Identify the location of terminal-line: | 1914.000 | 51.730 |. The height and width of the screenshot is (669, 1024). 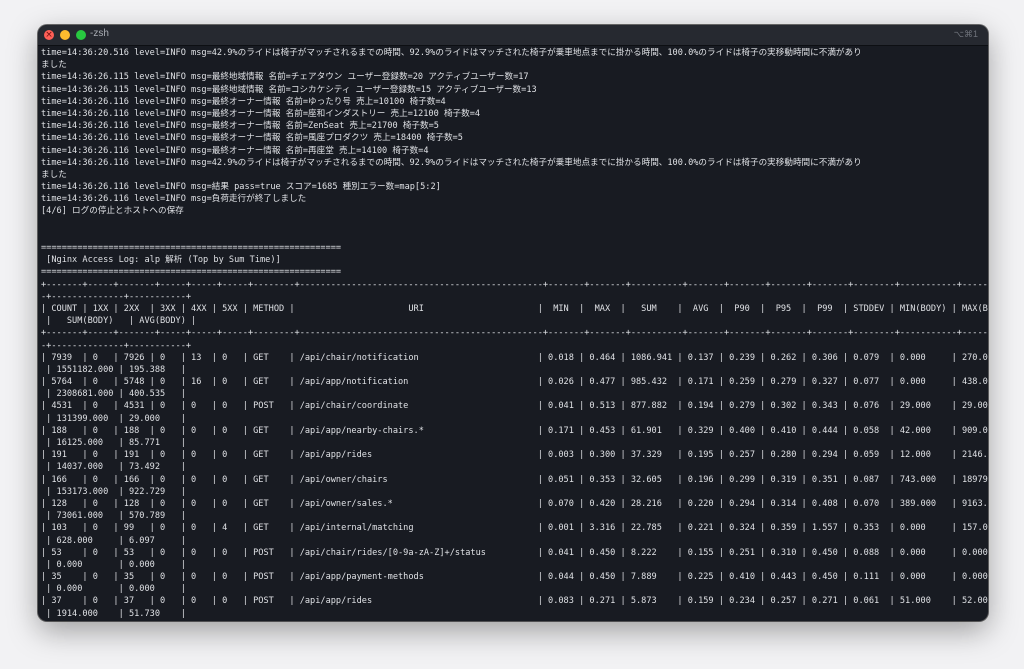
(113, 613).